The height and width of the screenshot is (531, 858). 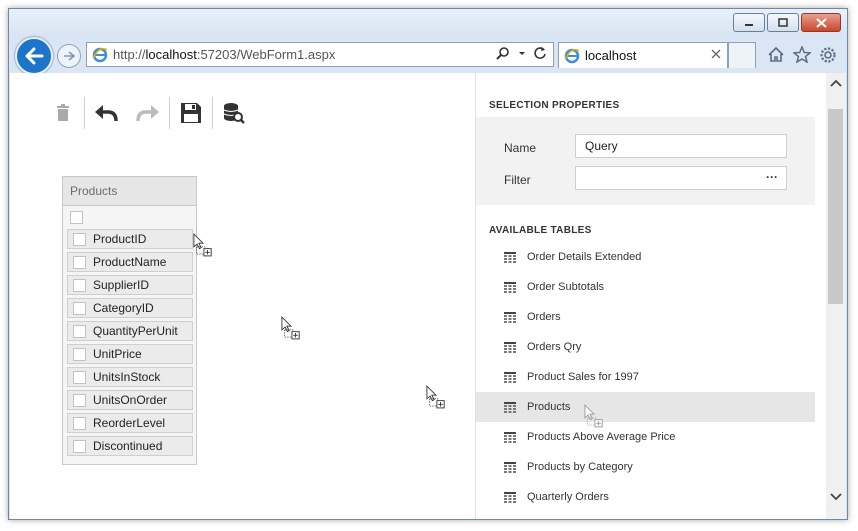 What do you see at coordinates (580, 467) in the screenshot?
I see `available-table-label: Products by Category` at bounding box center [580, 467].